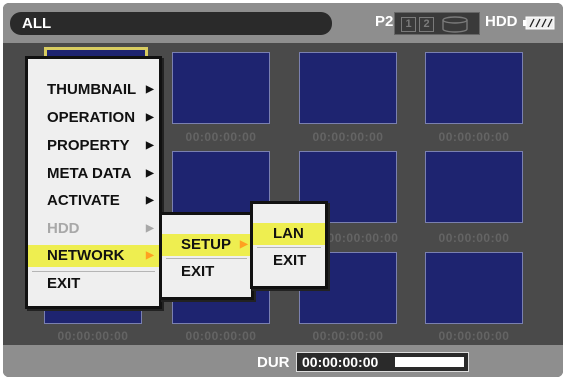 Image resolution: width=566 pixels, height=380 pixels. What do you see at coordinates (86, 255) in the screenshot?
I see `menu-item-label: NETWORK` at bounding box center [86, 255].